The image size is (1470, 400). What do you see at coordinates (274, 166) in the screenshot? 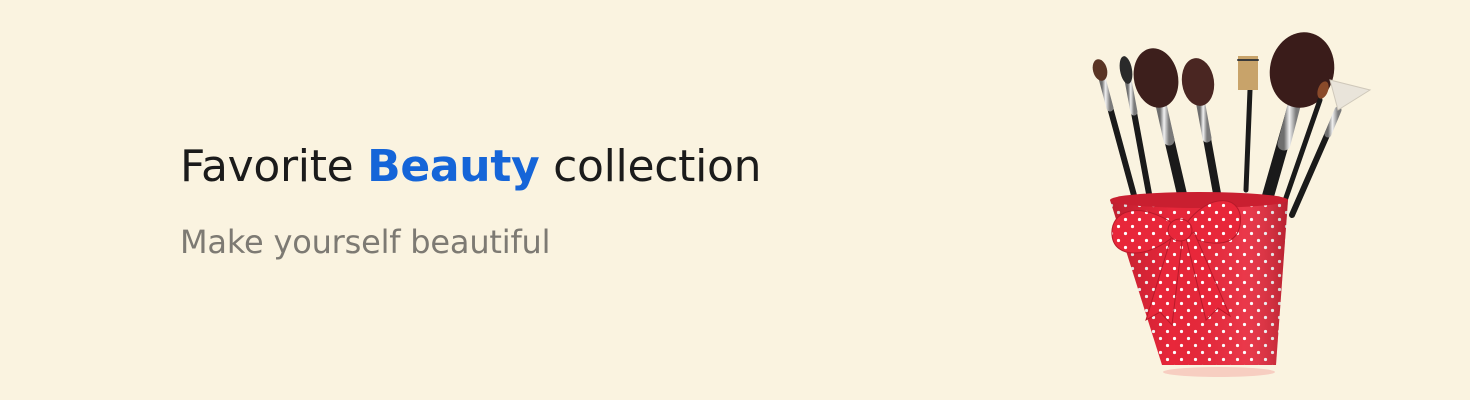
I see `title-text-start: Favorite` at bounding box center [274, 166].